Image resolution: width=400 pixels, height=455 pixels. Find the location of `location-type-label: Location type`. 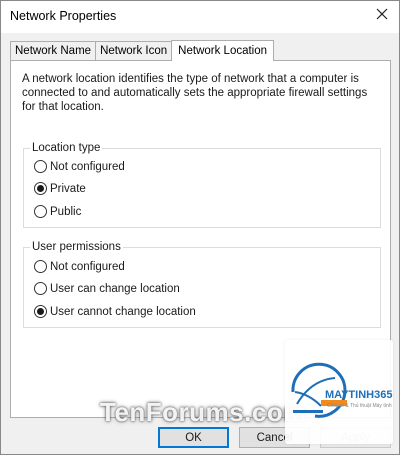

location-type-label: Location type is located at coordinates (66, 148).